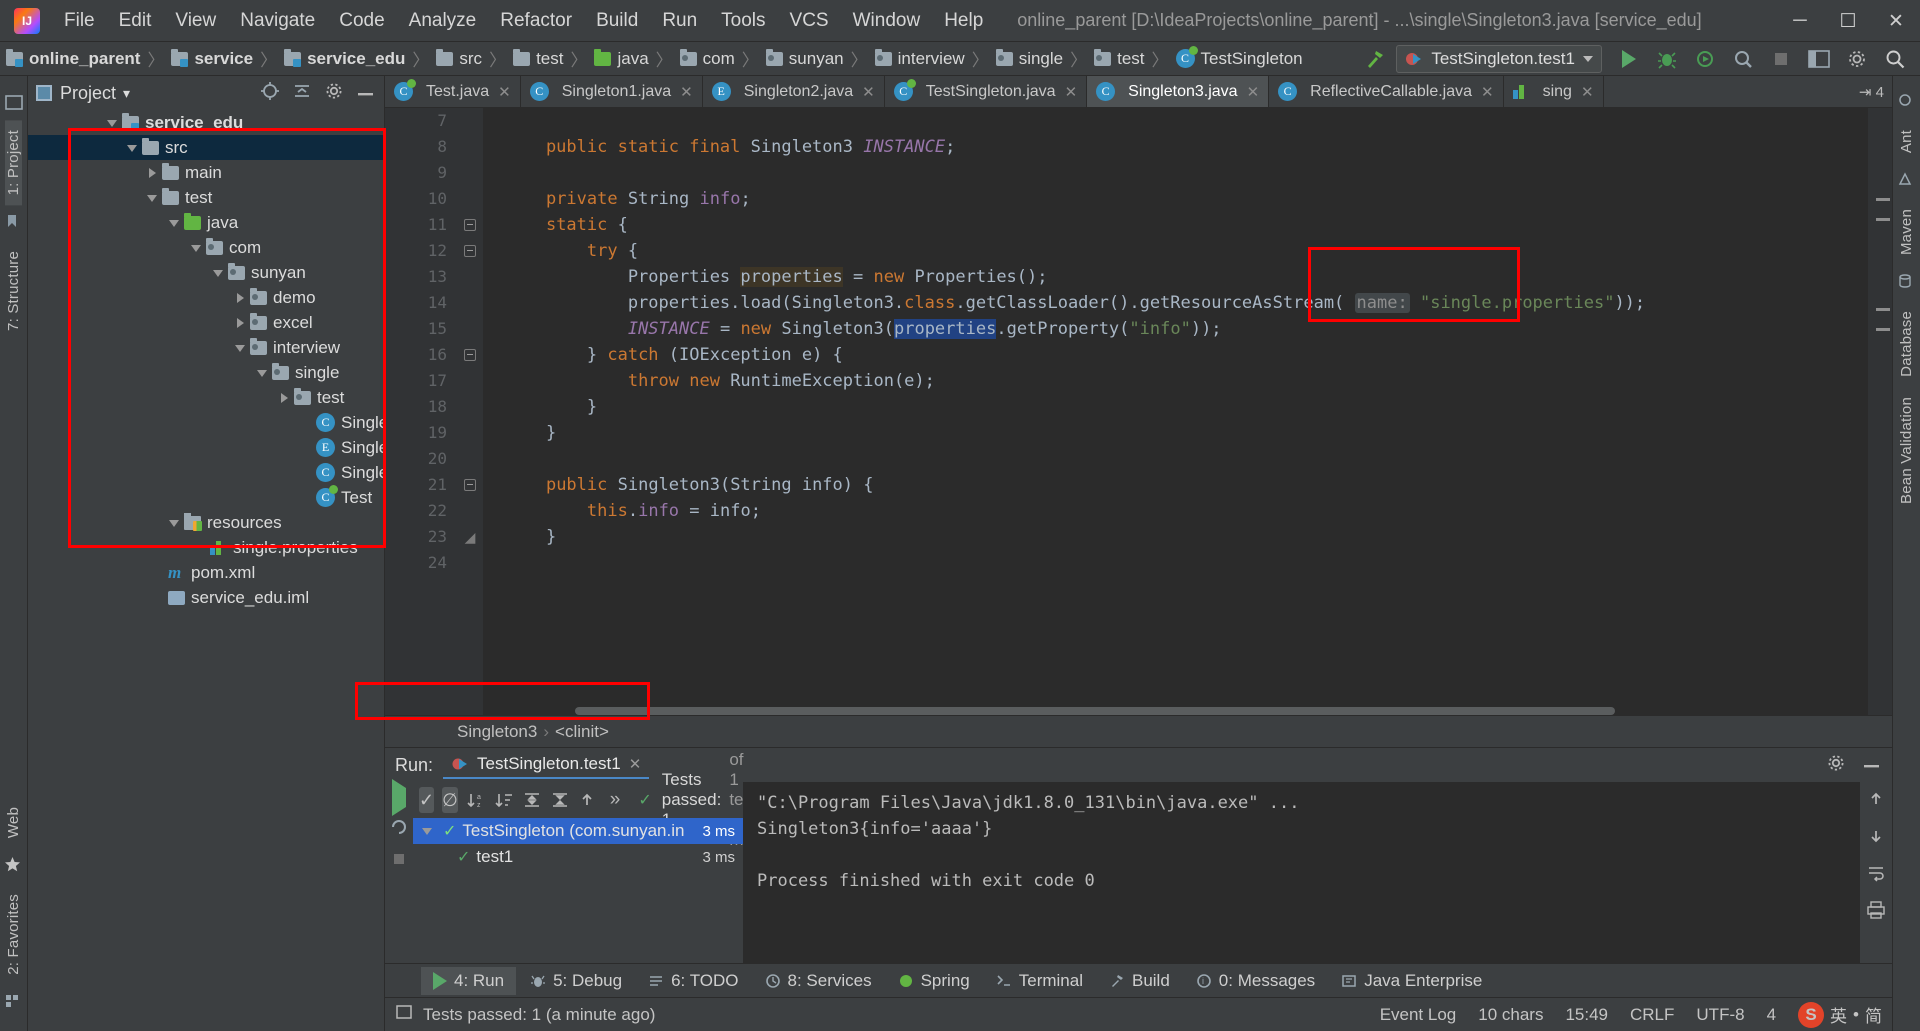 This screenshot has width=1920, height=1031. I want to click on tab-spring: Spring, so click(934, 981).